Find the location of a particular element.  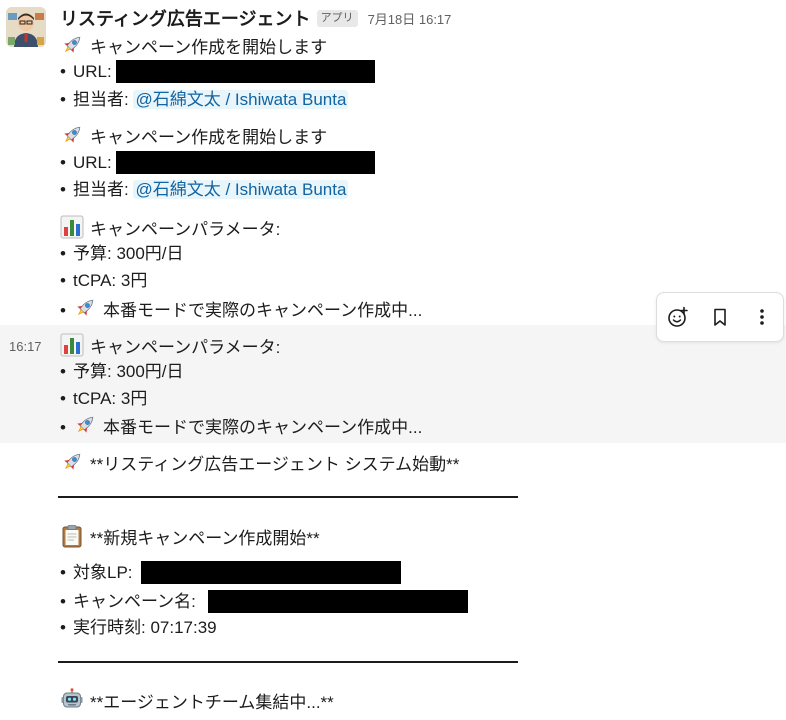

robot-icon is located at coordinates (72, 703).